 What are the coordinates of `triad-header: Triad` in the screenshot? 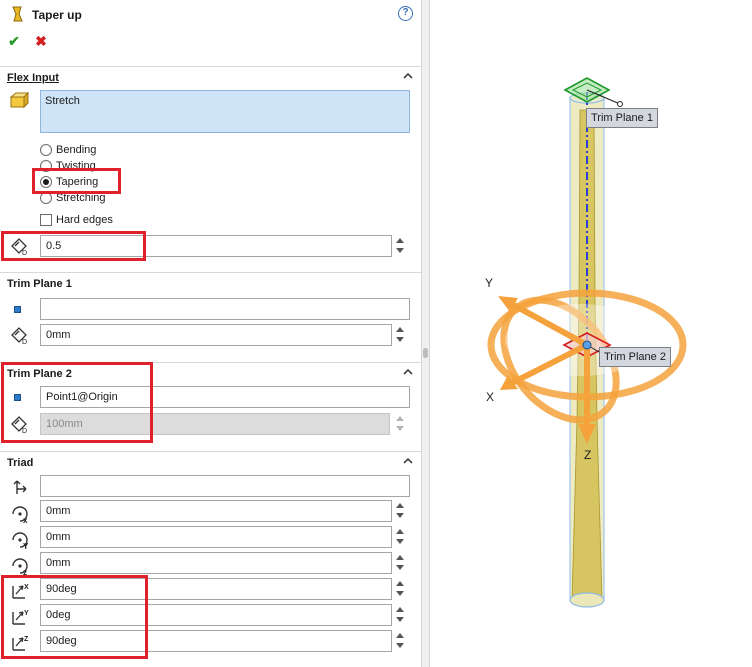 It's located at (210, 462).